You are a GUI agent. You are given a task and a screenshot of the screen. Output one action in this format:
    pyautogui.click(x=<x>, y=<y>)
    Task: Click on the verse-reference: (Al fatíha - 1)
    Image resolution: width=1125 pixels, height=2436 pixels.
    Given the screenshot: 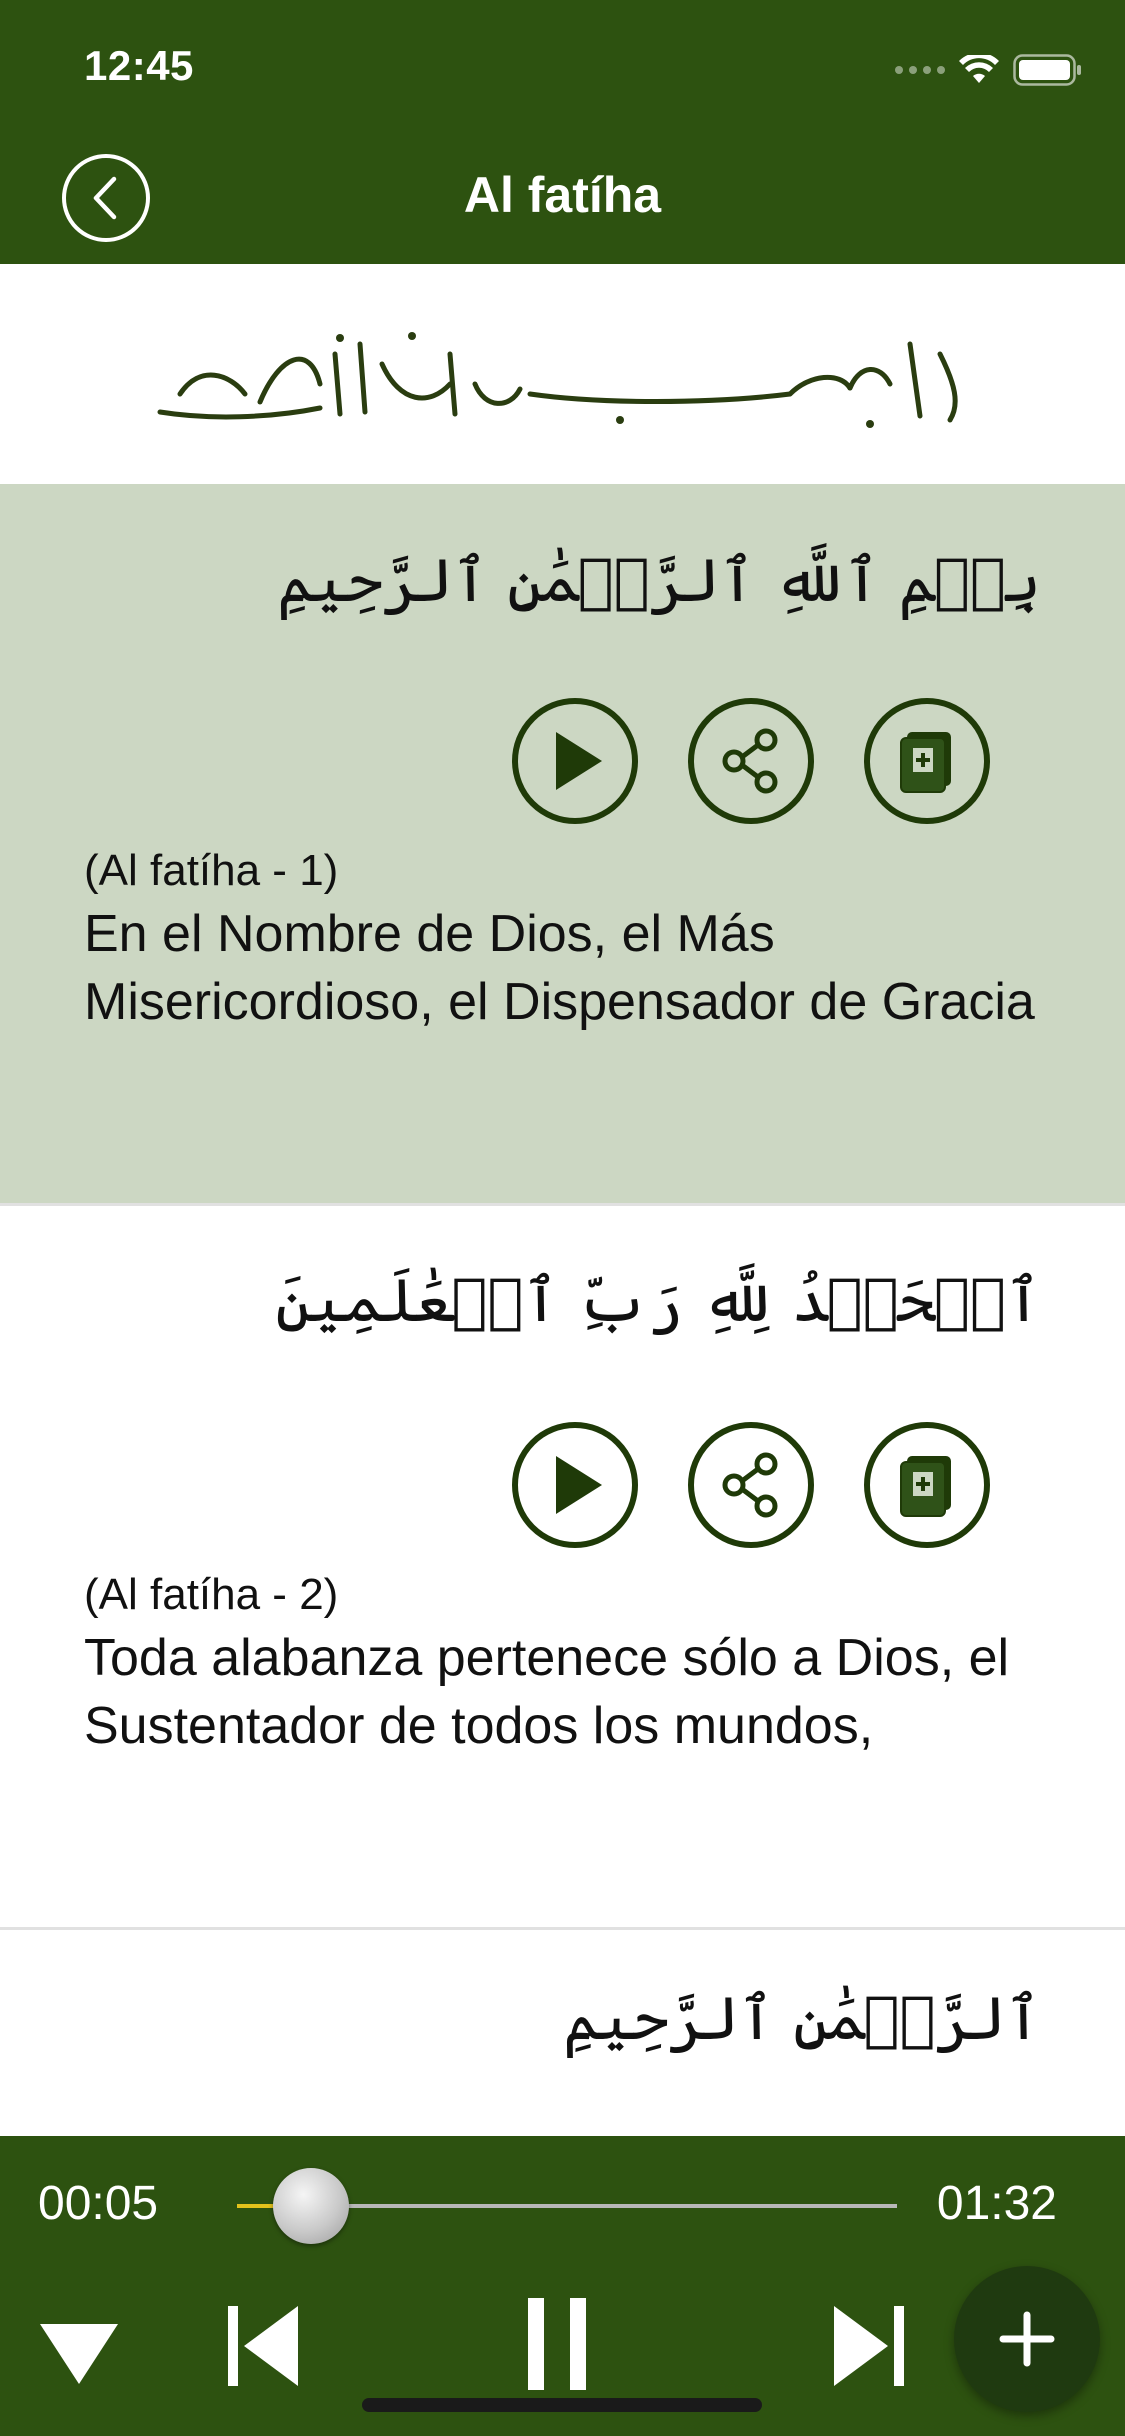 What is the action you would take?
    pyautogui.click(x=211, y=870)
    